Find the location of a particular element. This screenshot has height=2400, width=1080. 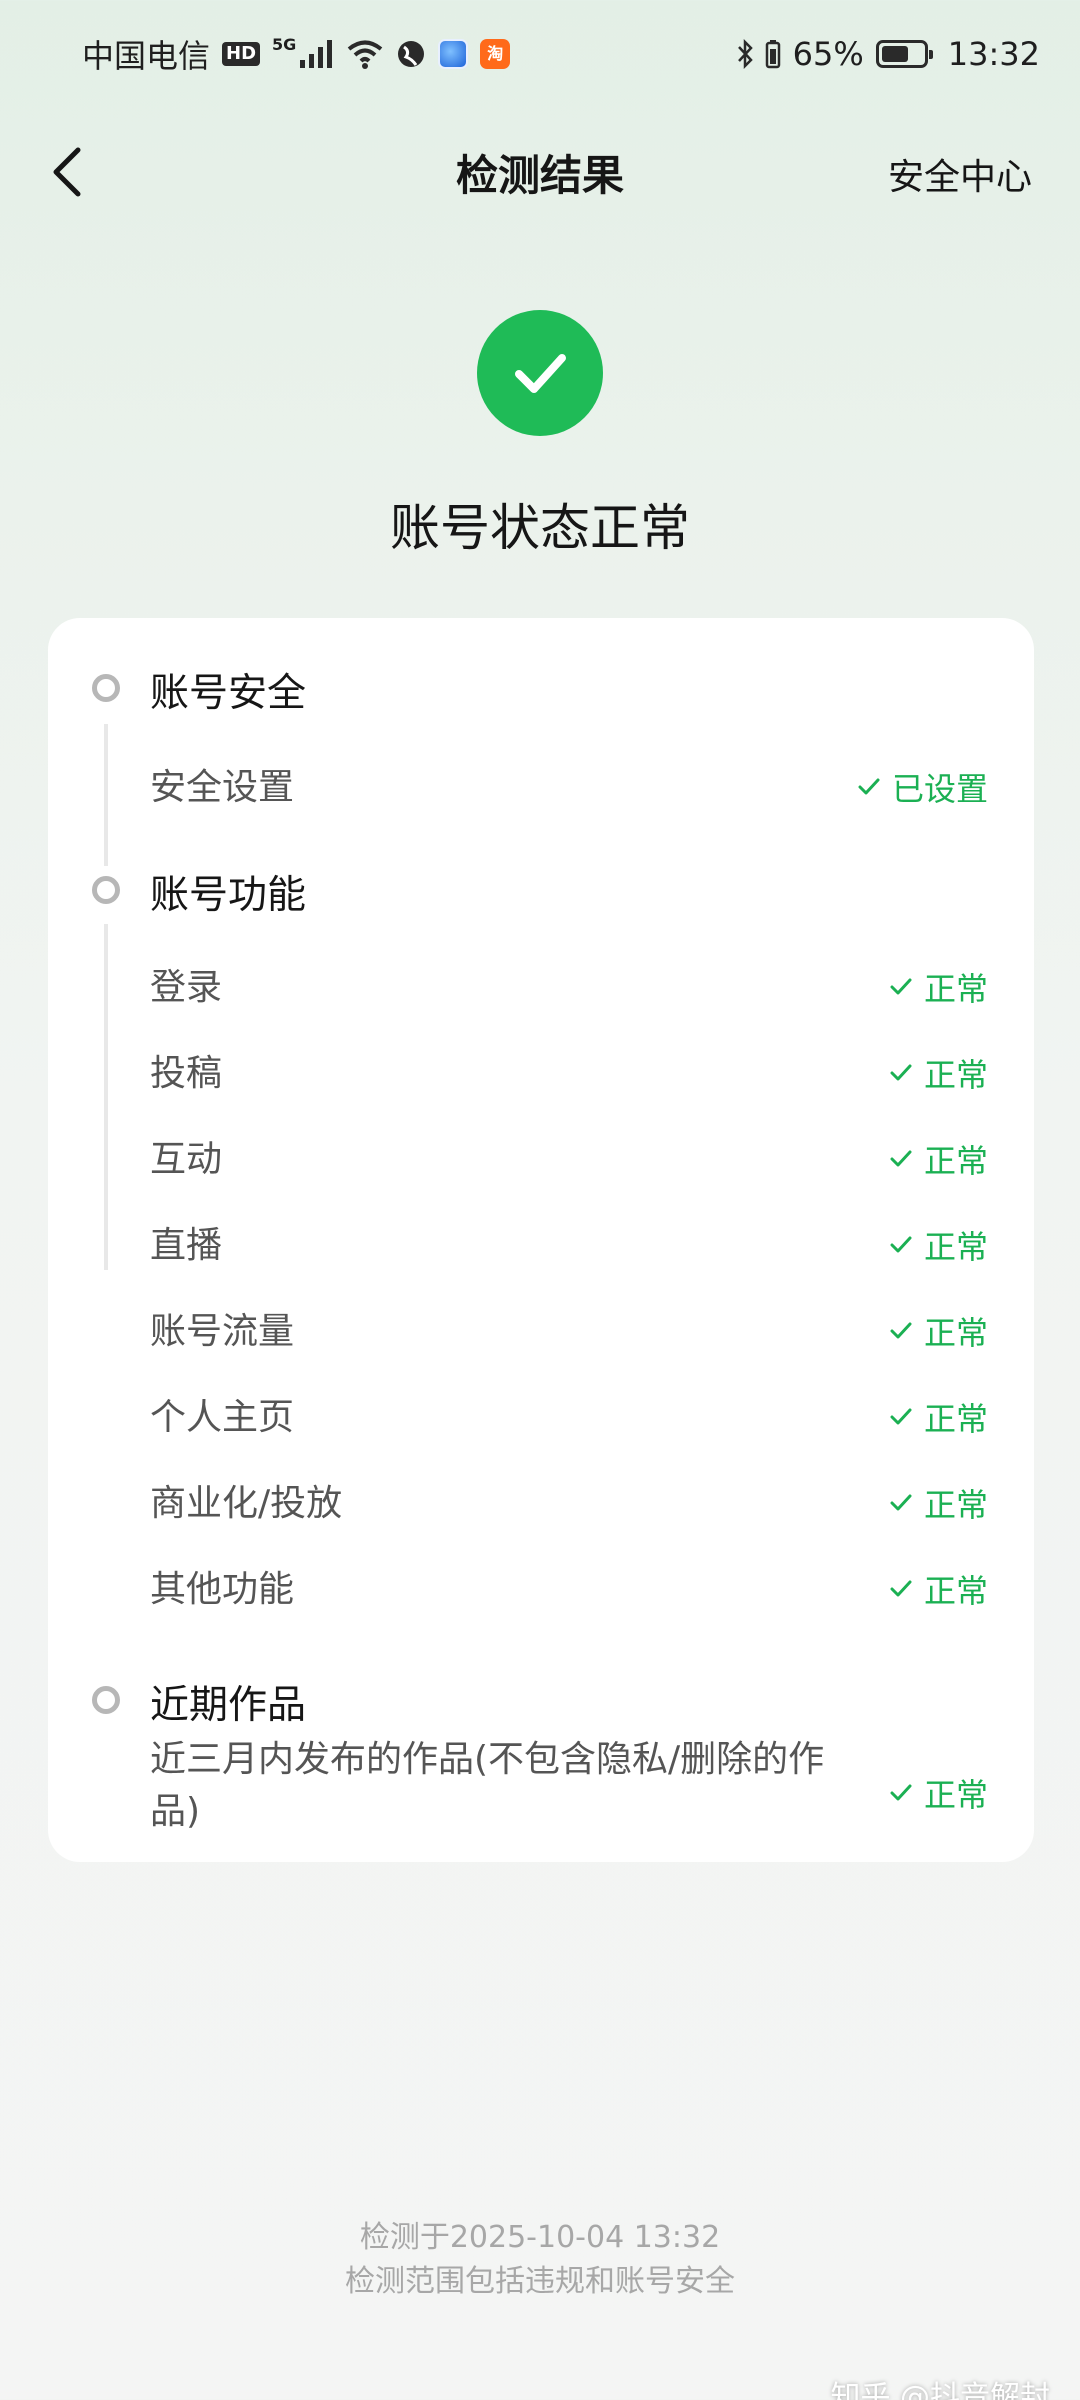

row-status-interaction: 正常 is located at coordinates (939, 1159).